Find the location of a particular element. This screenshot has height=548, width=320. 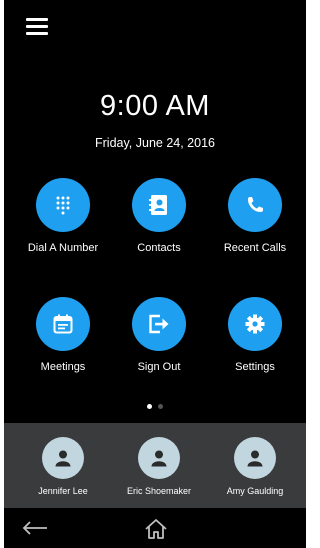

dial-a-number-button: Dial A Number is located at coordinates (63, 216).